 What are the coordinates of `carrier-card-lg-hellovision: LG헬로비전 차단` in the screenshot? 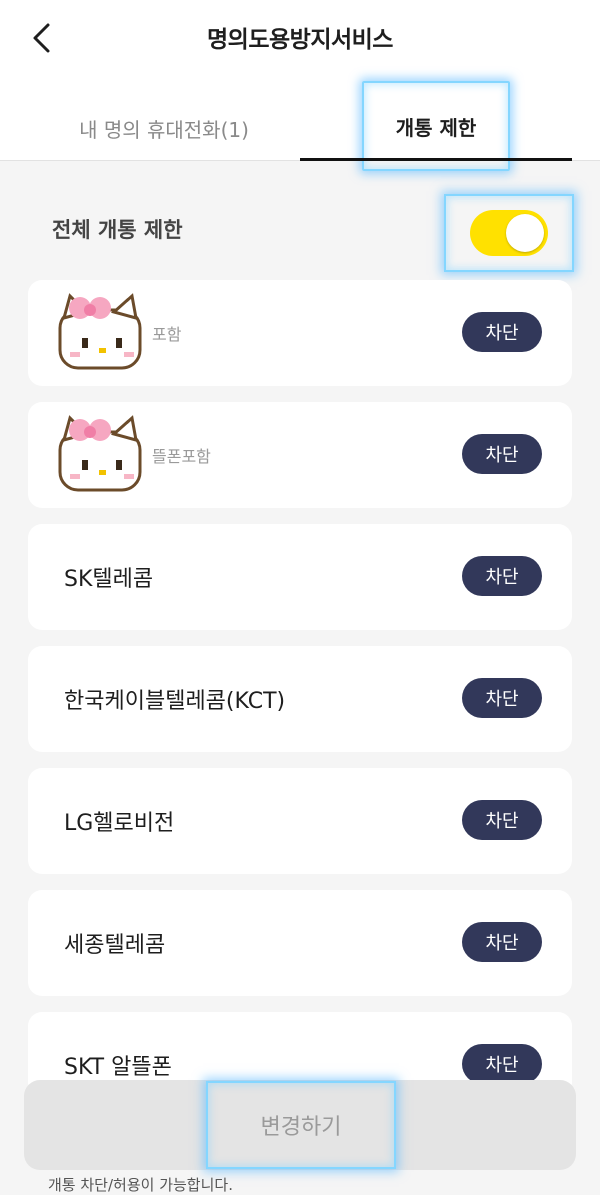 It's located at (300, 821).